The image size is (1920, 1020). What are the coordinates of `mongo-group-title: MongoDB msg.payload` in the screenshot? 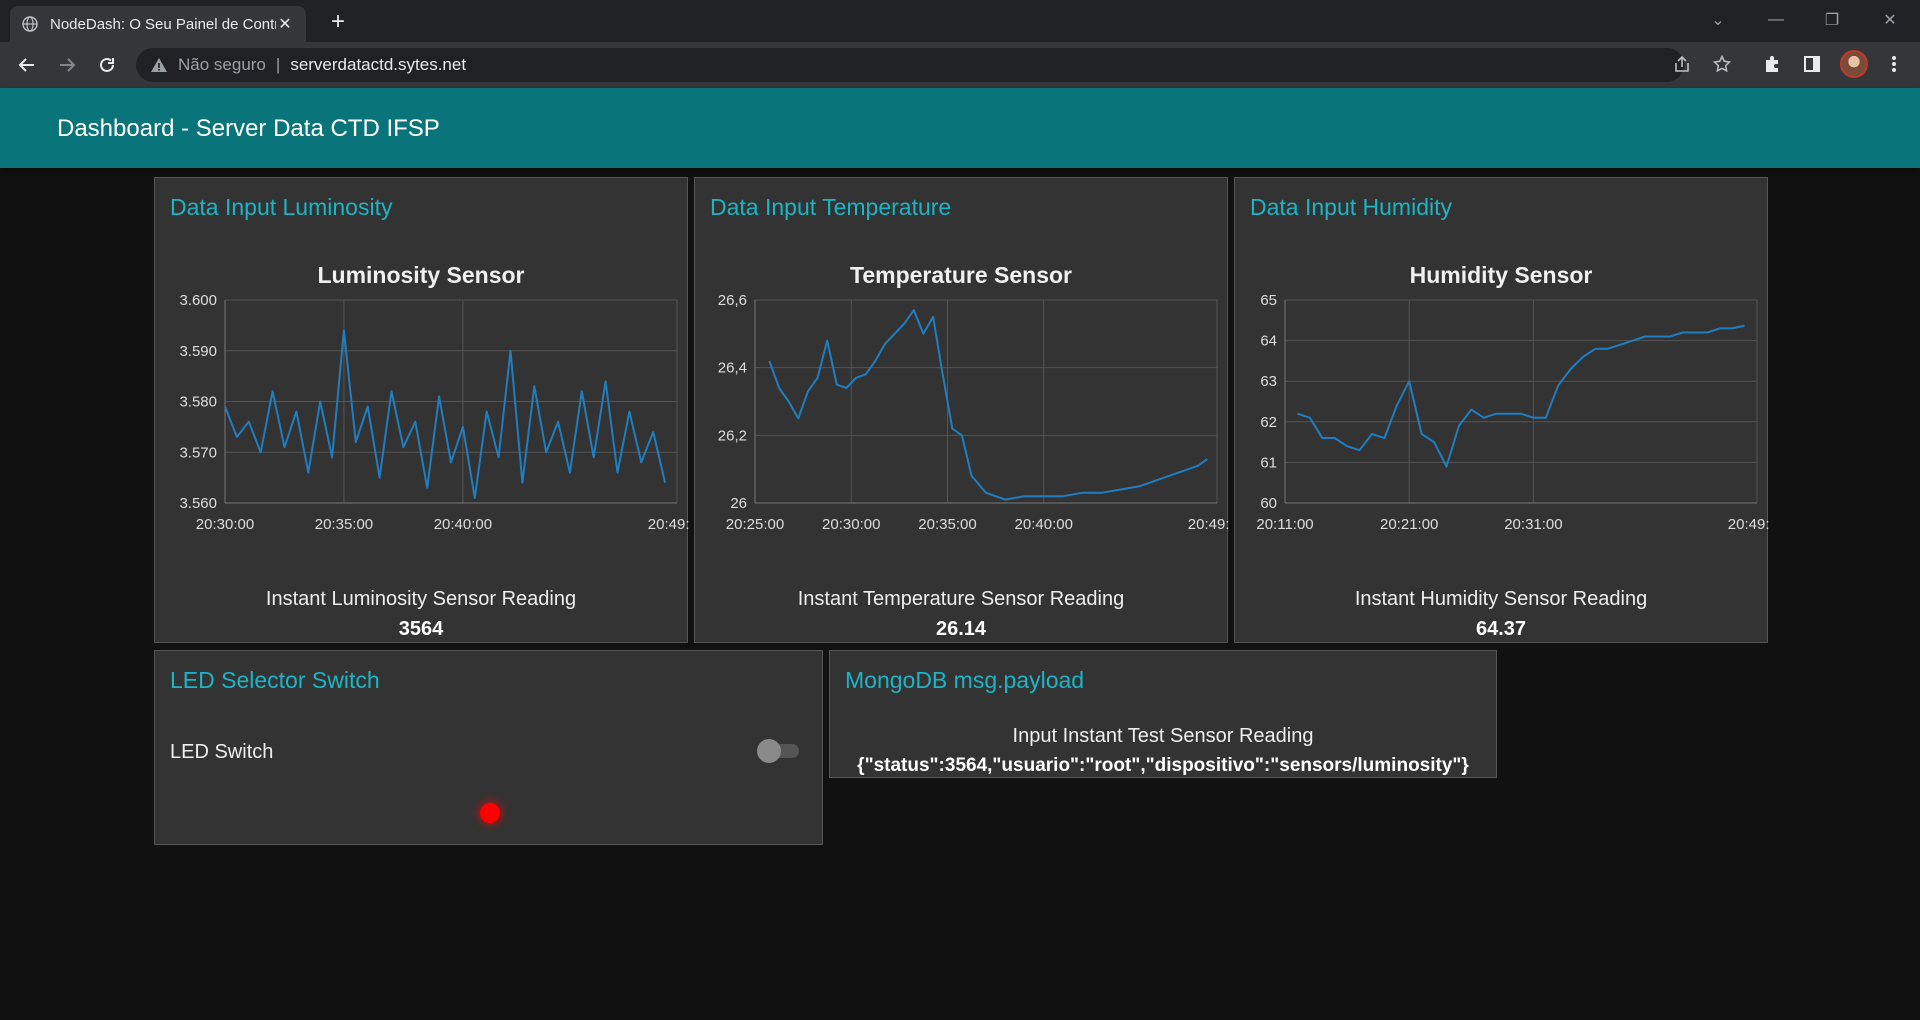 It's located at (965, 680).